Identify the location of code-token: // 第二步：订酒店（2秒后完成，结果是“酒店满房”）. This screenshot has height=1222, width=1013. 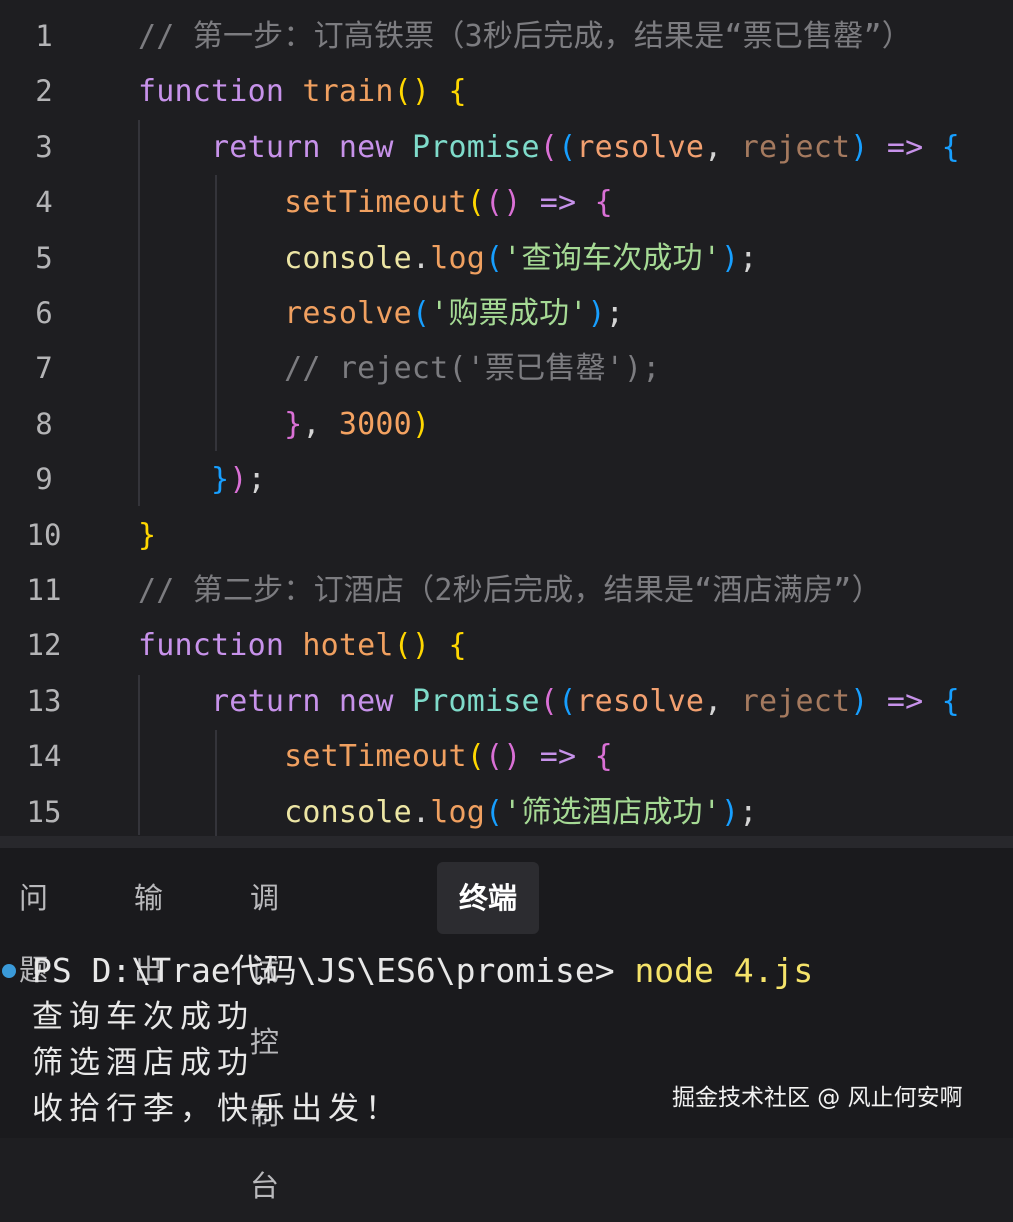
(510, 590).